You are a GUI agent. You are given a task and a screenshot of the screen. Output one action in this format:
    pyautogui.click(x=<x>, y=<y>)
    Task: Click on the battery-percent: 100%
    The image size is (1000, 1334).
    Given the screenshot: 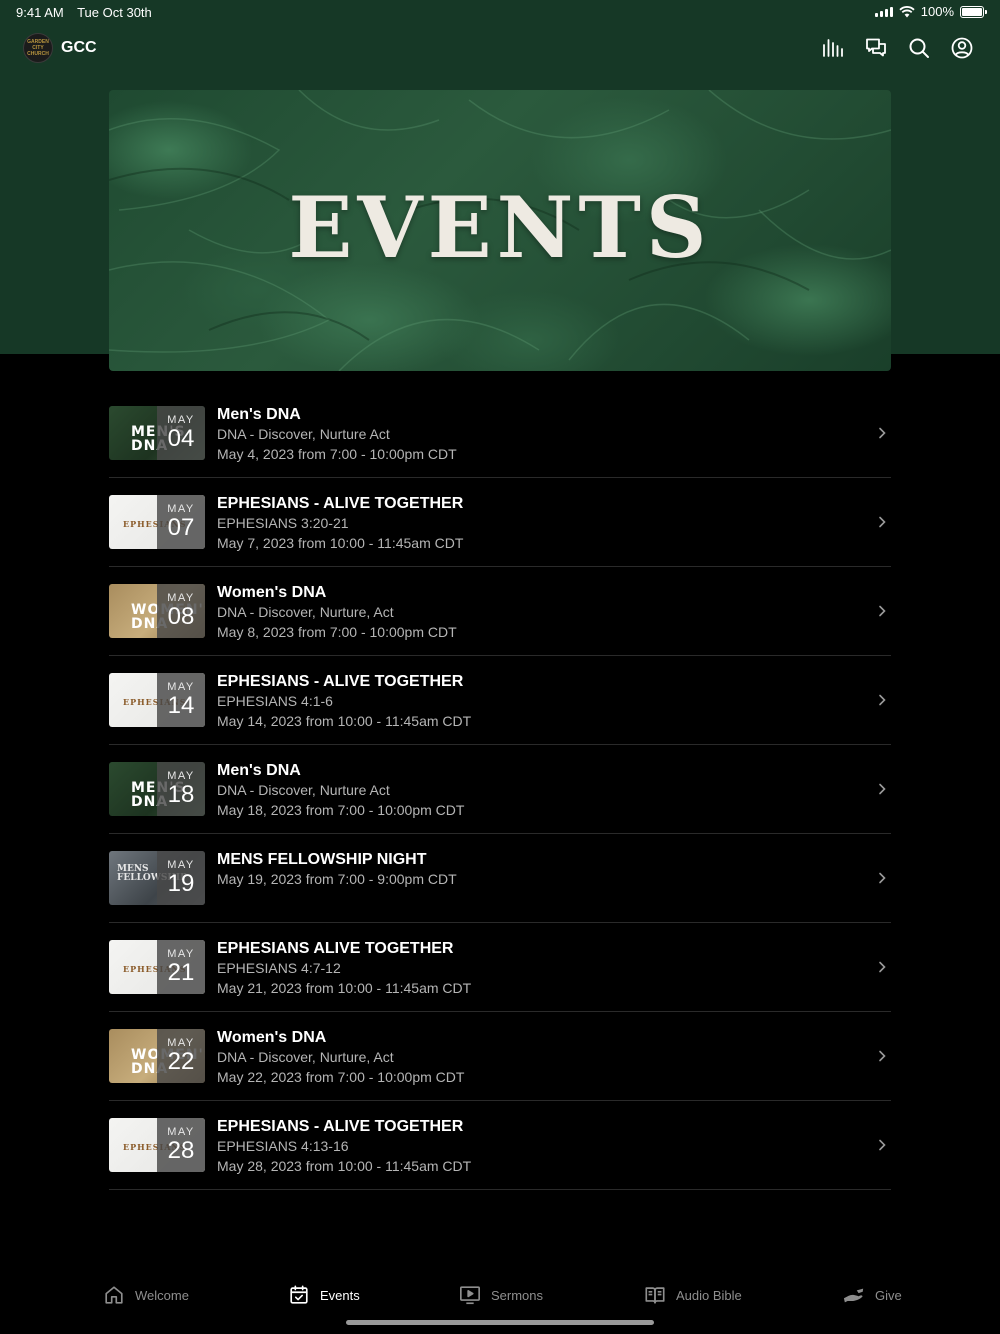 What is the action you would take?
    pyautogui.click(x=937, y=11)
    